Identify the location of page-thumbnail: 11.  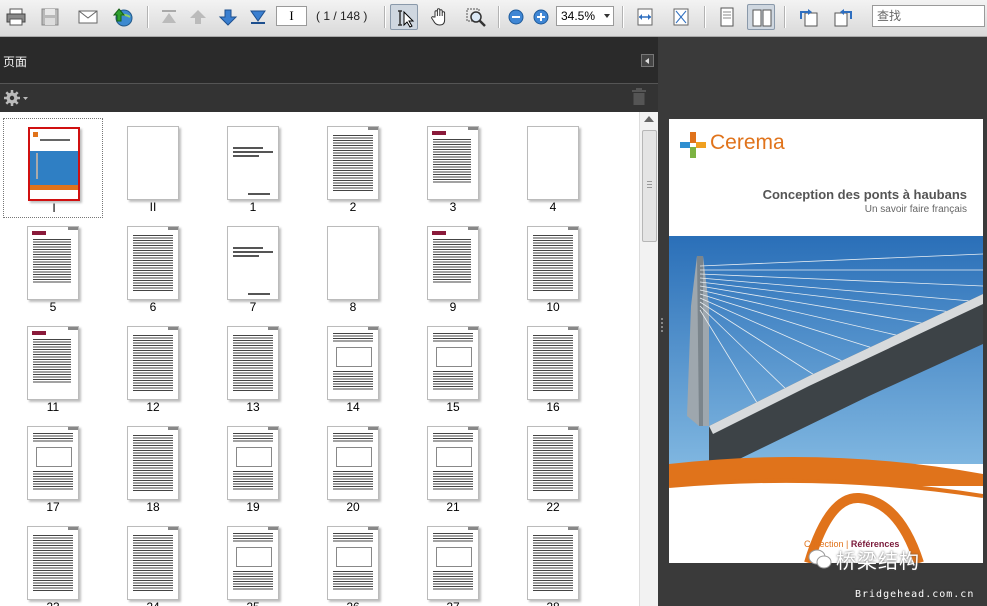
(53, 368).